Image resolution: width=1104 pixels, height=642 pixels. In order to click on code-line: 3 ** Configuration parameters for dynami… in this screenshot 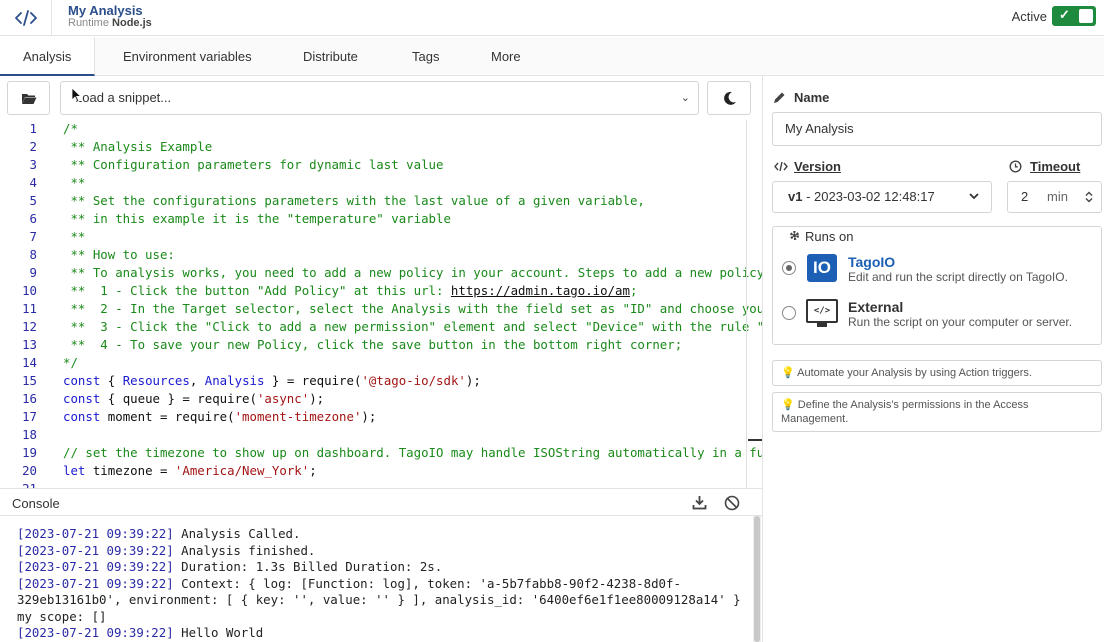, I will do `click(381, 165)`.